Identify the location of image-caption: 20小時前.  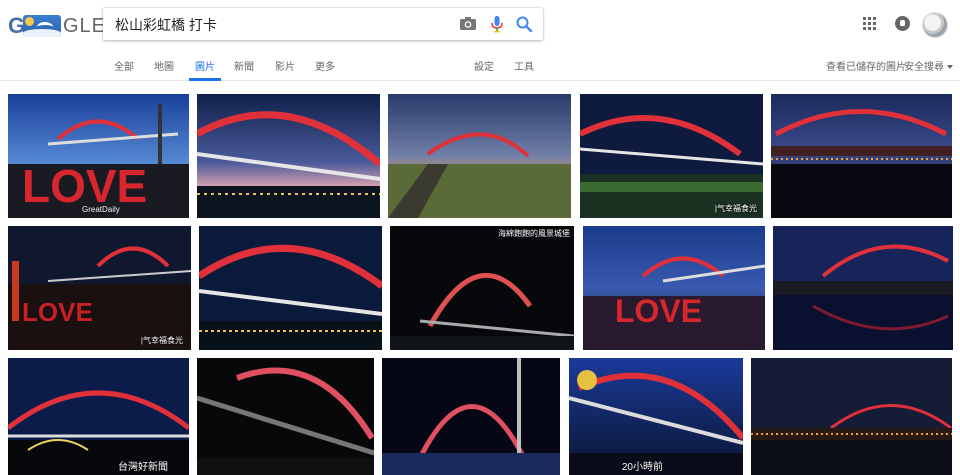
(642, 467).